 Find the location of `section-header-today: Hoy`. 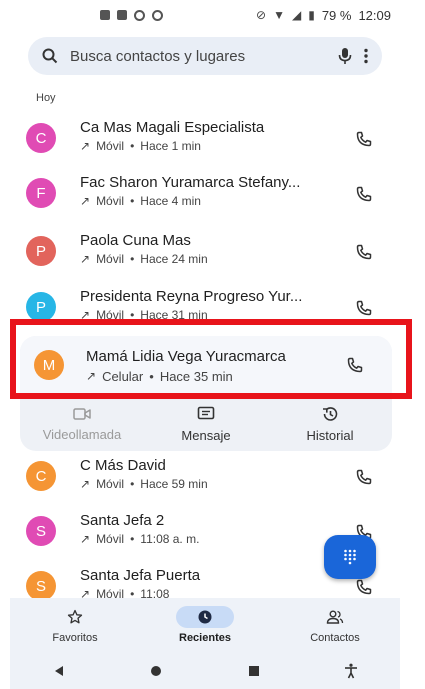

section-header-today: Hoy is located at coordinates (46, 98).